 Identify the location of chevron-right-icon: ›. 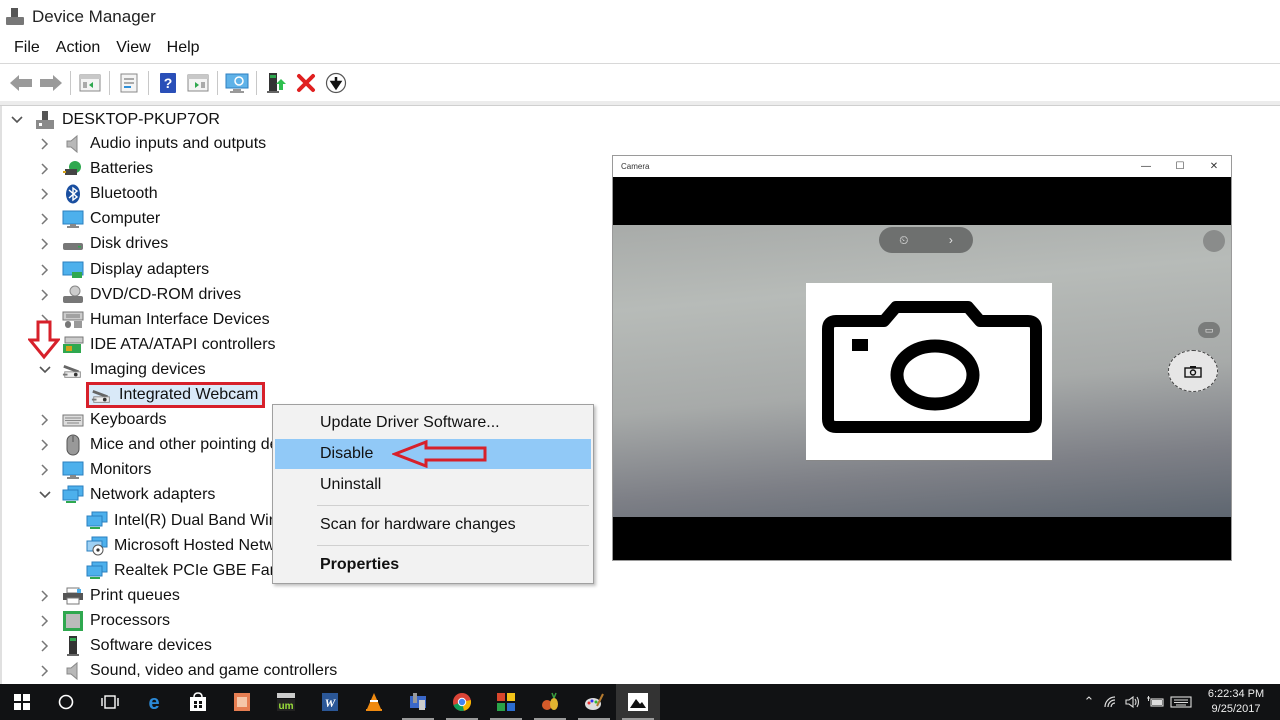
(951, 240).